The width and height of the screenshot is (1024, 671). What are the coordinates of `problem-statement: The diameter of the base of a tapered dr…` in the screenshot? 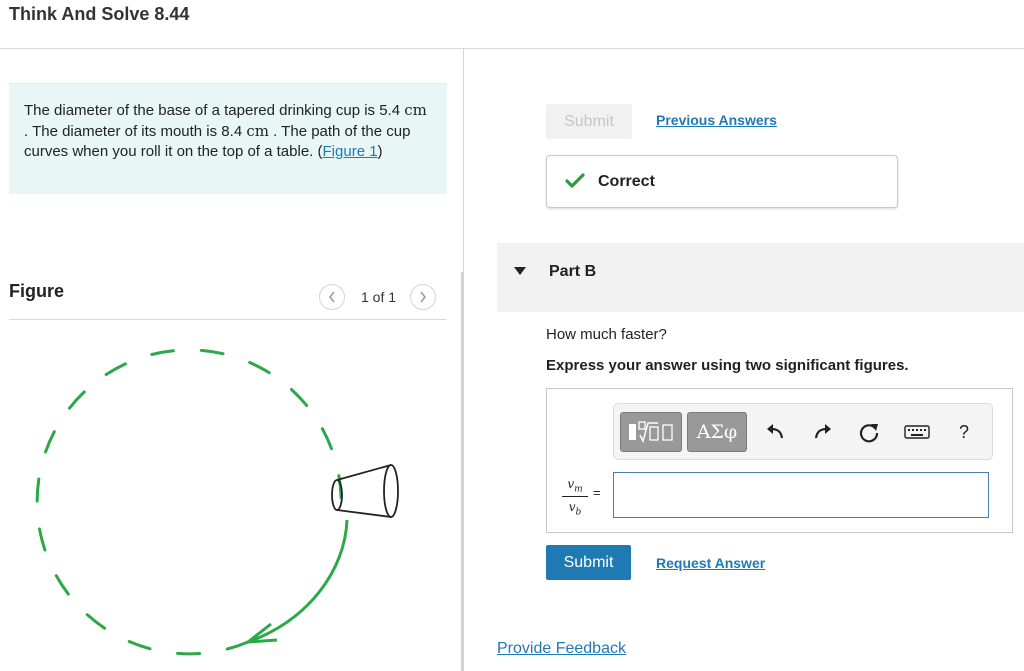 It's located at (228, 138).